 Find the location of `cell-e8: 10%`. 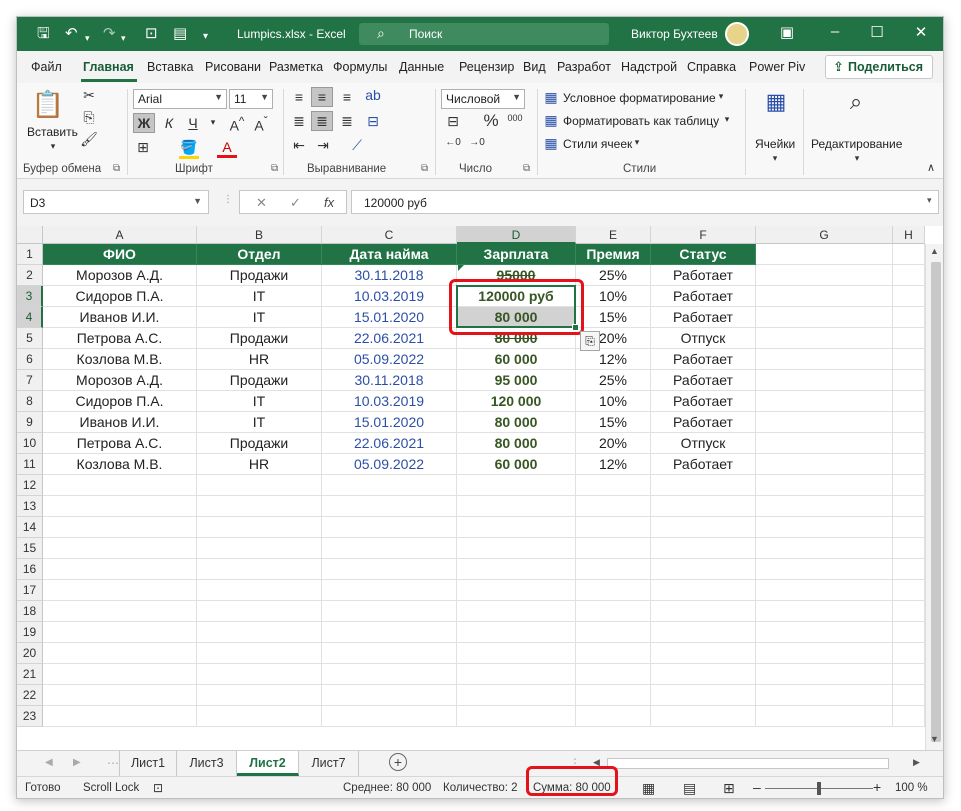

cell-e8: 10% is located at coordinates (613, 401).